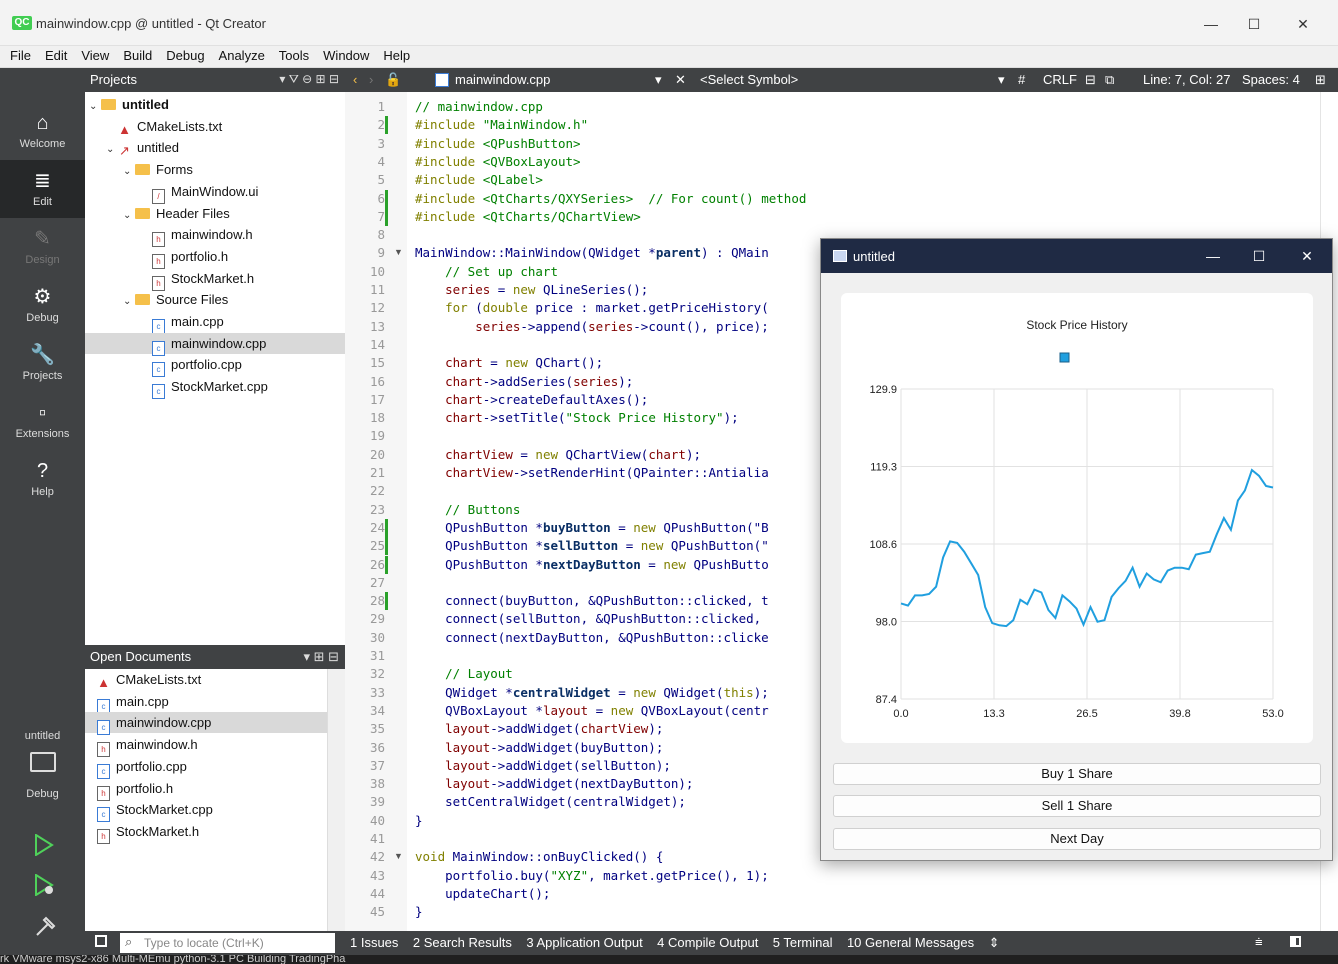 Image resolution: width=1338 pixels, height=964 pixels. I want to click on output-progress-icon: ⩧, so click(1259, 942).